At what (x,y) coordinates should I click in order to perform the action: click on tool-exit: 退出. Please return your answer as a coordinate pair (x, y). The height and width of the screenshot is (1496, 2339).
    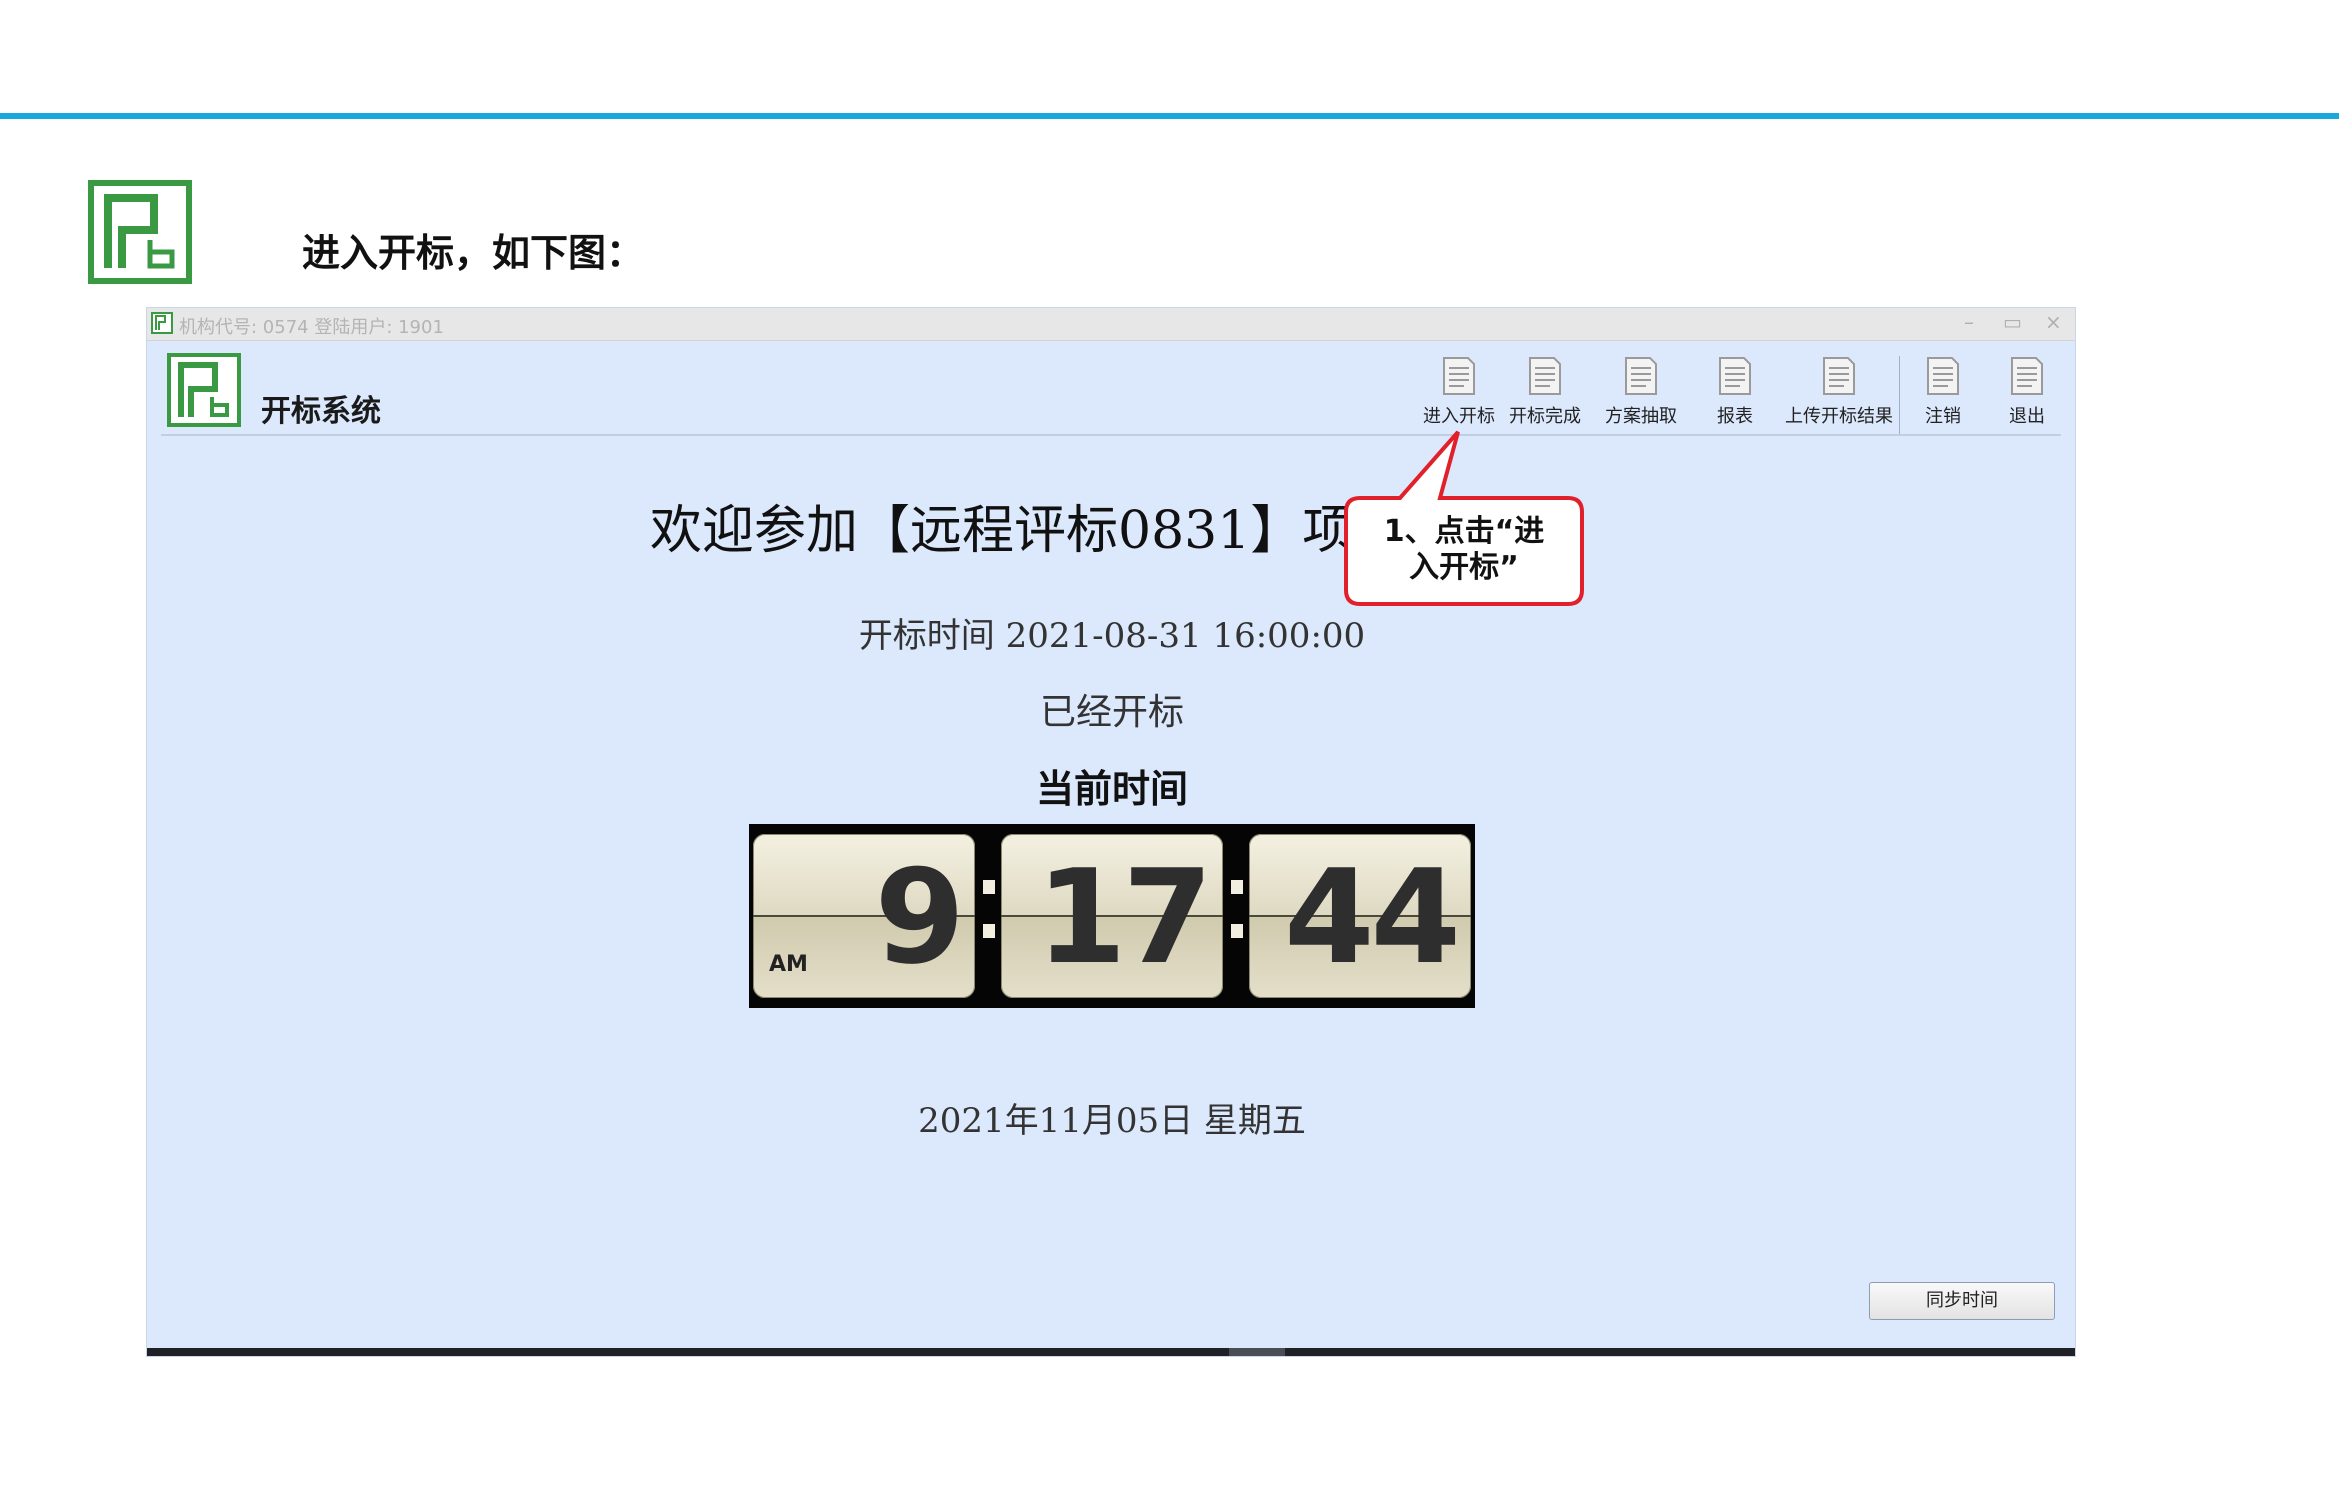
    Looking at the image, I should click on (2027, 392).